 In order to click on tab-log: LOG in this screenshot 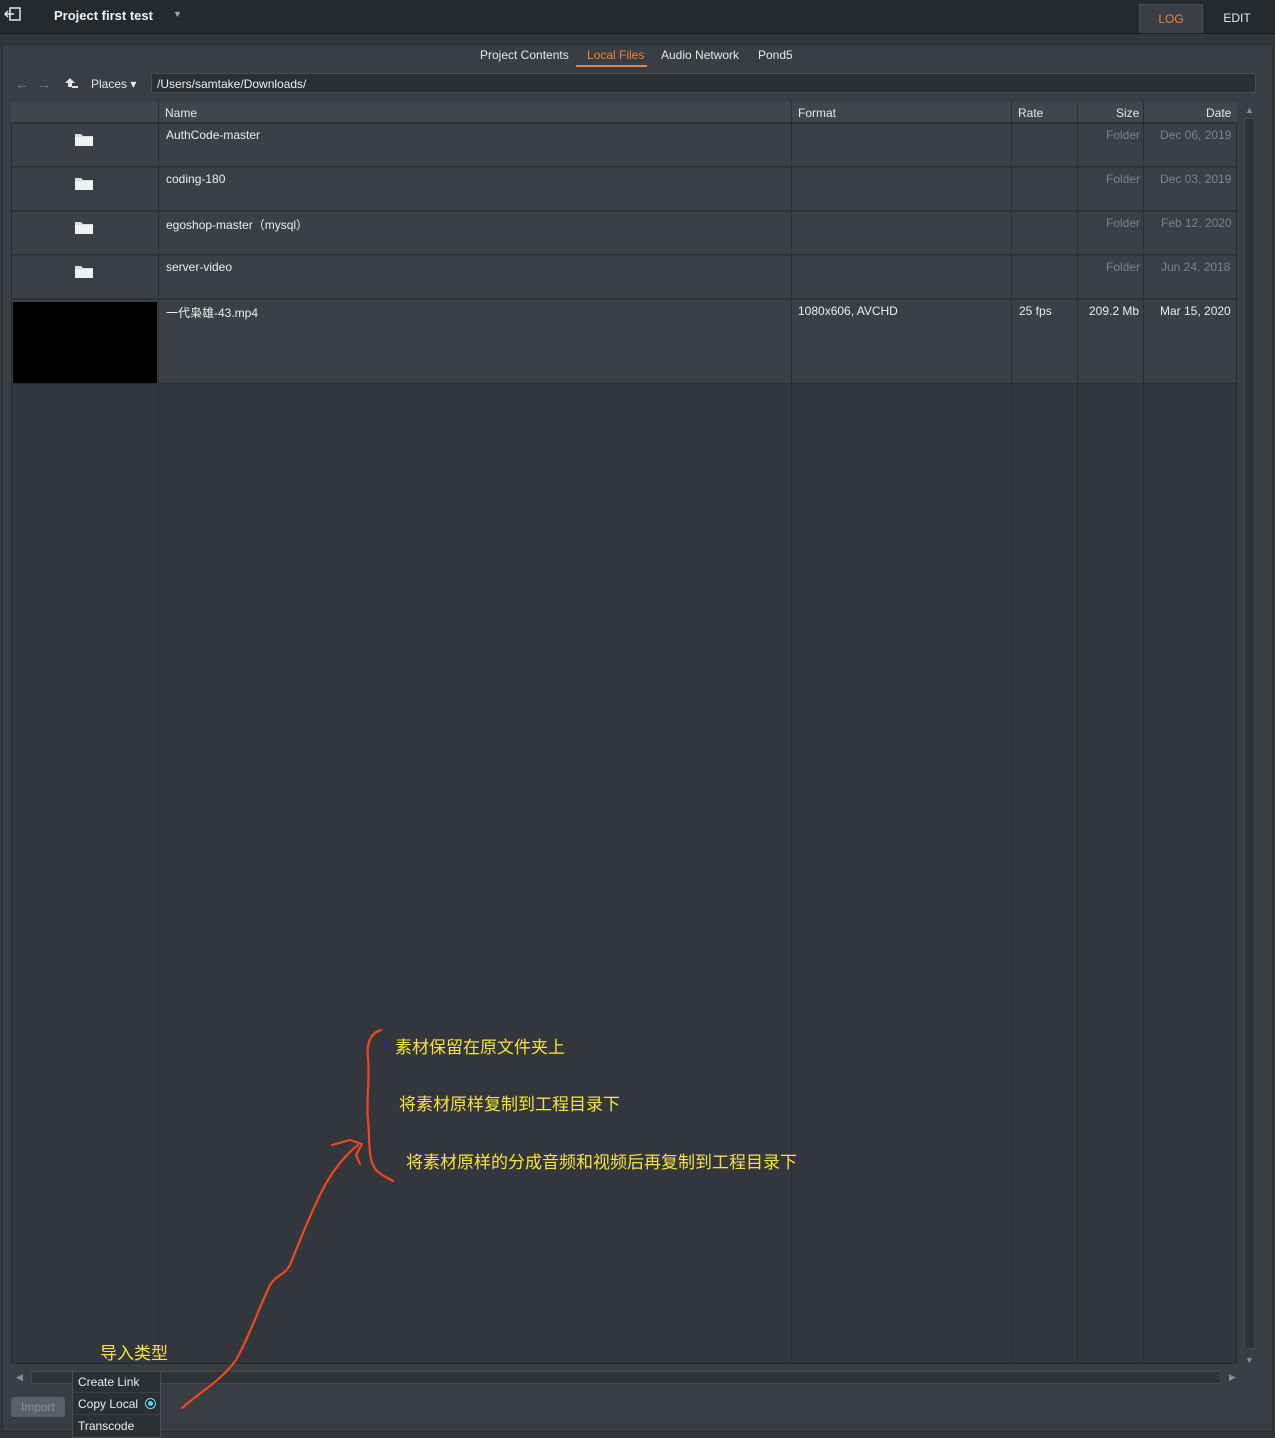, I will do `click(1171, 18)`.